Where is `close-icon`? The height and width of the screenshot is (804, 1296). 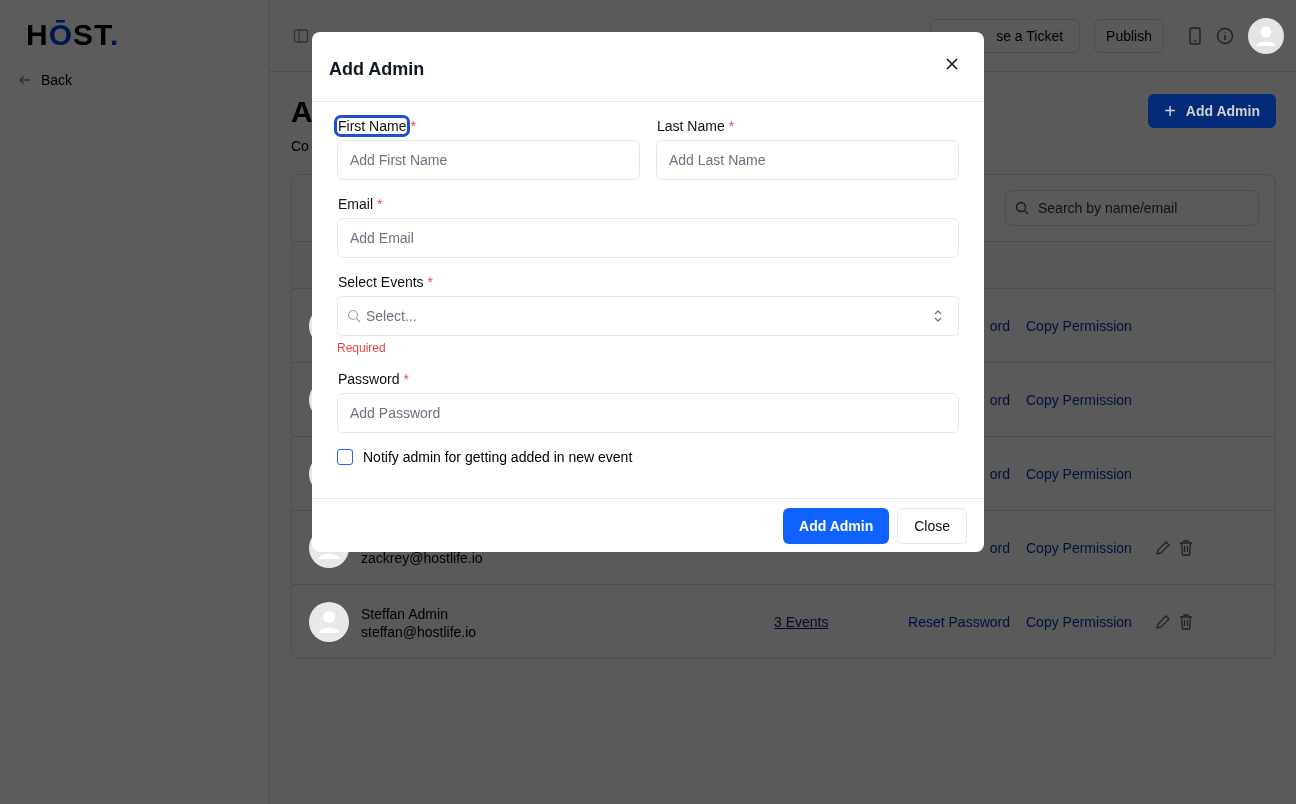
close-icon is located at coordinates (952, 63).